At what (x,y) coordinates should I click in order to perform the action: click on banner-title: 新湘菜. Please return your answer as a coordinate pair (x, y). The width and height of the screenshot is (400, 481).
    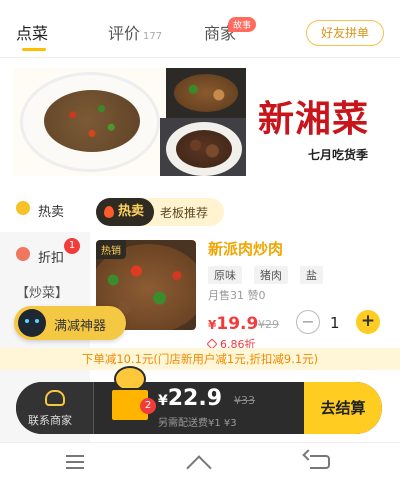
    Looking at the image, I should click on (314, 119).